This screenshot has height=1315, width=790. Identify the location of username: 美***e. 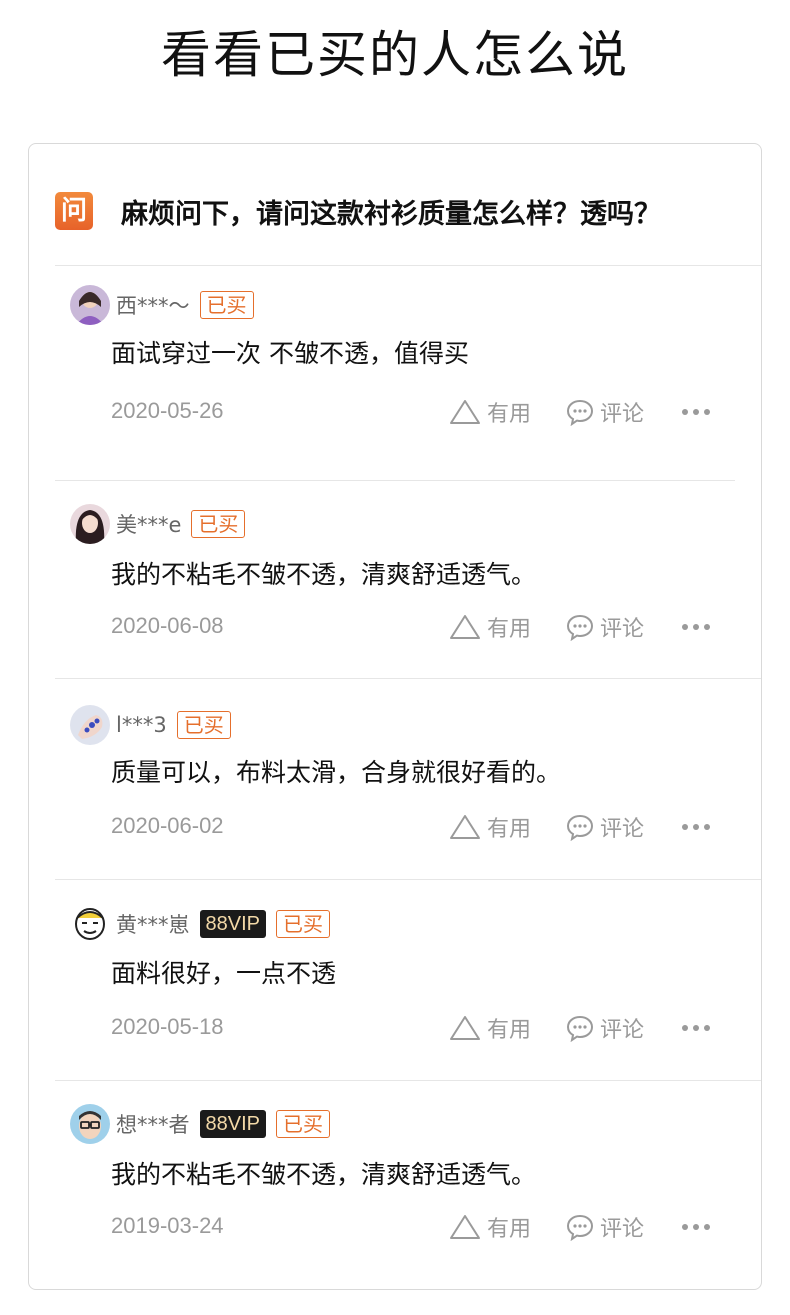
(149, 525).